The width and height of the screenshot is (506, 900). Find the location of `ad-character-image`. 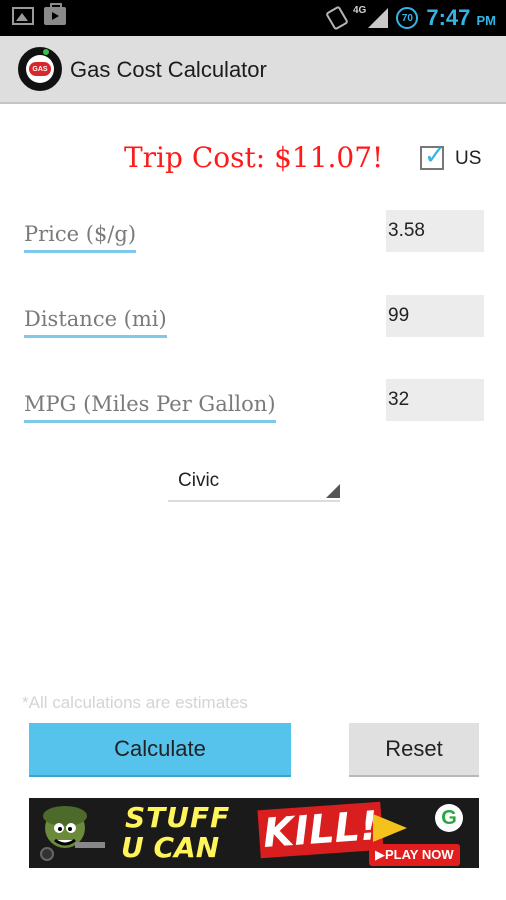

ad-character-image is located at coordinates (72, 833).